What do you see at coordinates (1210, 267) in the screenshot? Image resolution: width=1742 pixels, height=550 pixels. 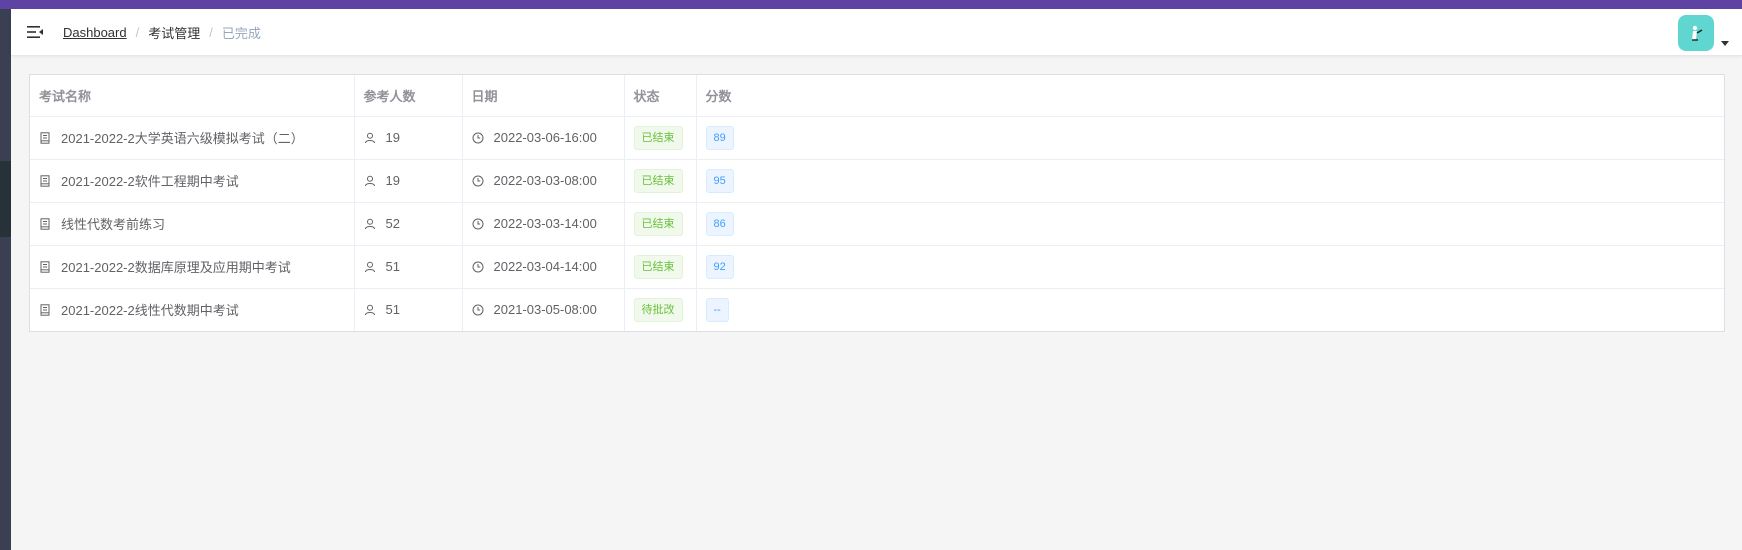 I see `score-cell: 92` at bounding box center [1210, 267].